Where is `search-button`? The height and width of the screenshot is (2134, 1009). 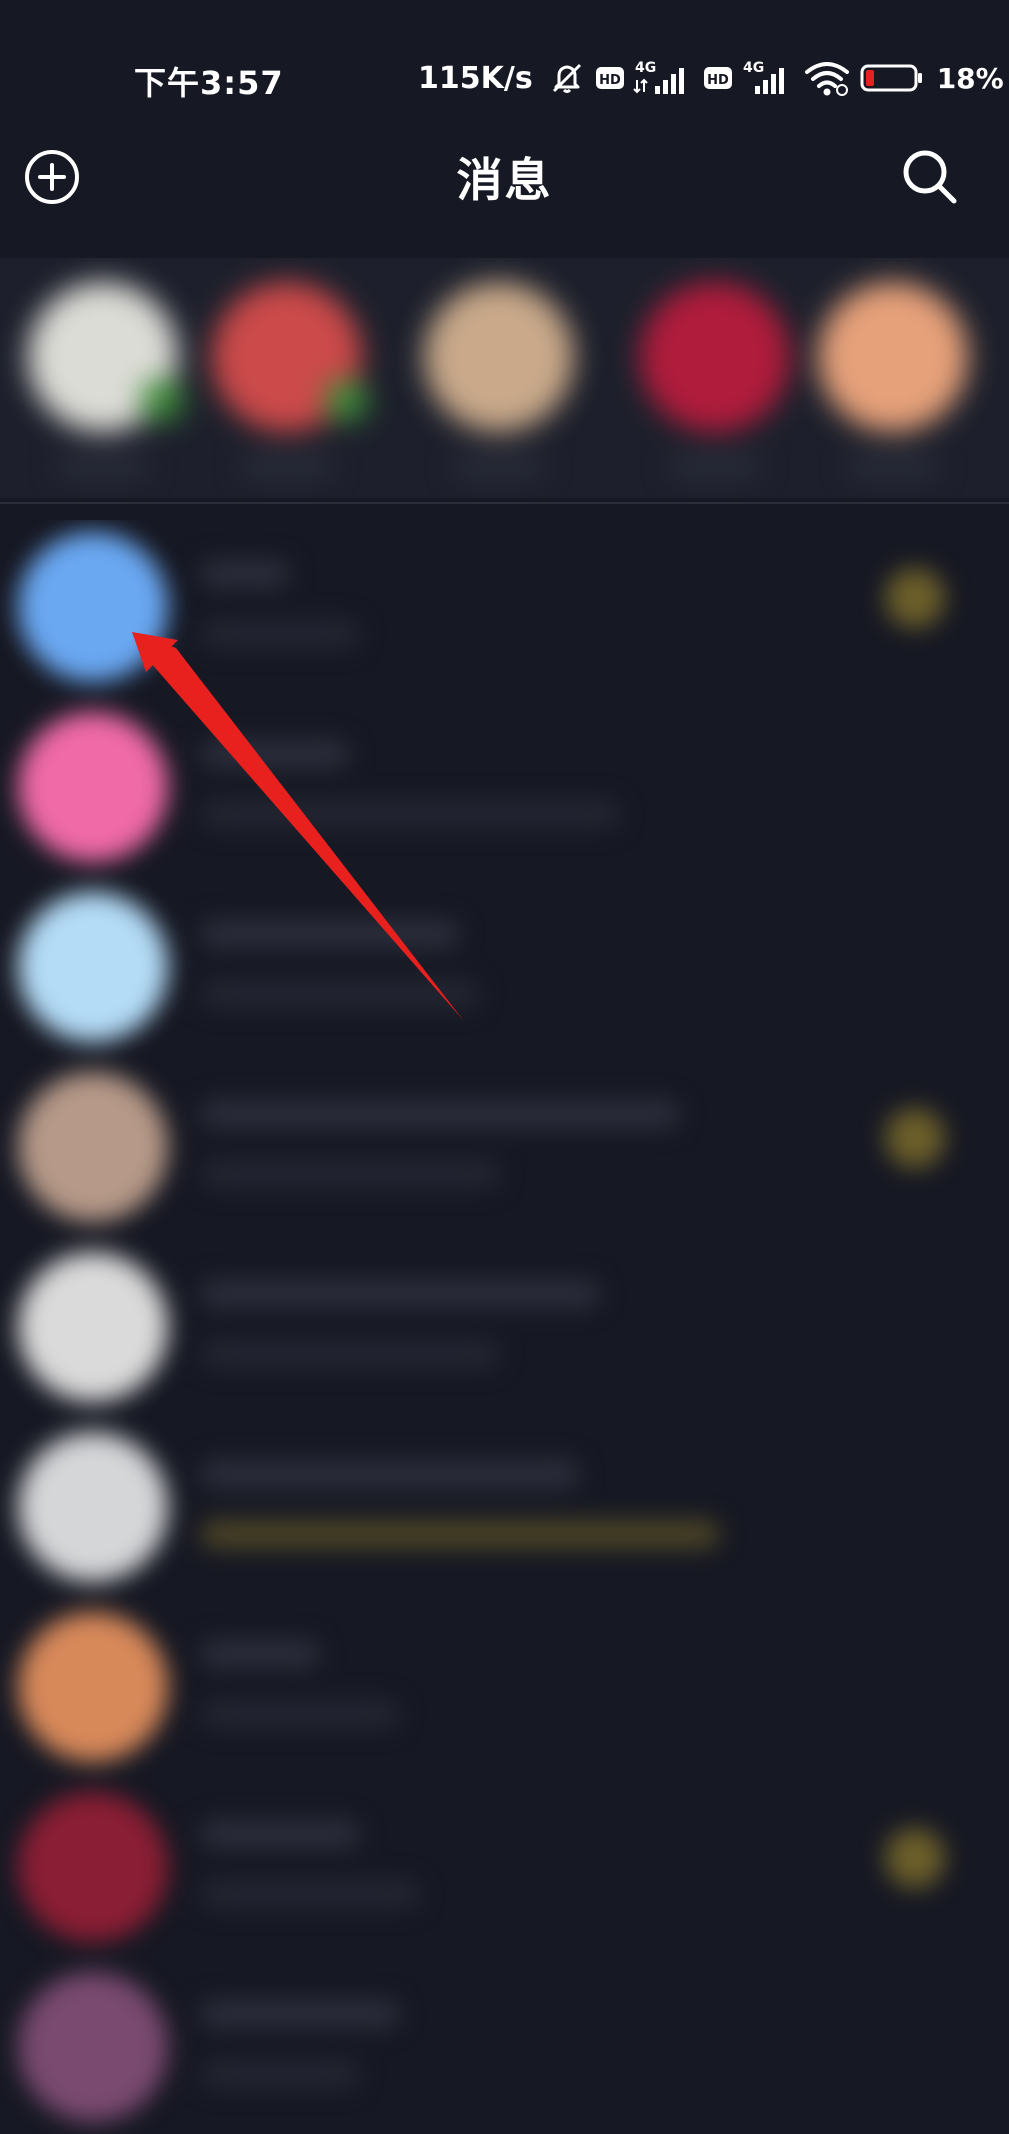
search-button is located at coordinates (930, 177).